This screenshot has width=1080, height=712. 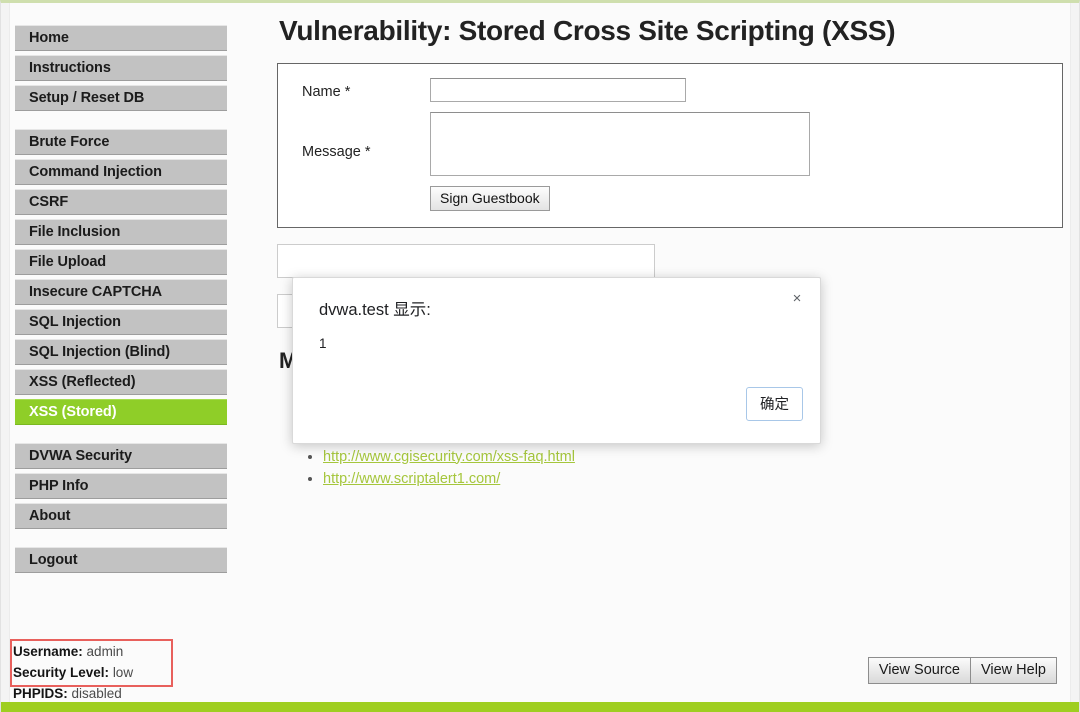 What do you see at coordinates (121, 68) in the screenshot?
I see `sidebar-item-instructions: Instructions` at bounding box center [121, 68].